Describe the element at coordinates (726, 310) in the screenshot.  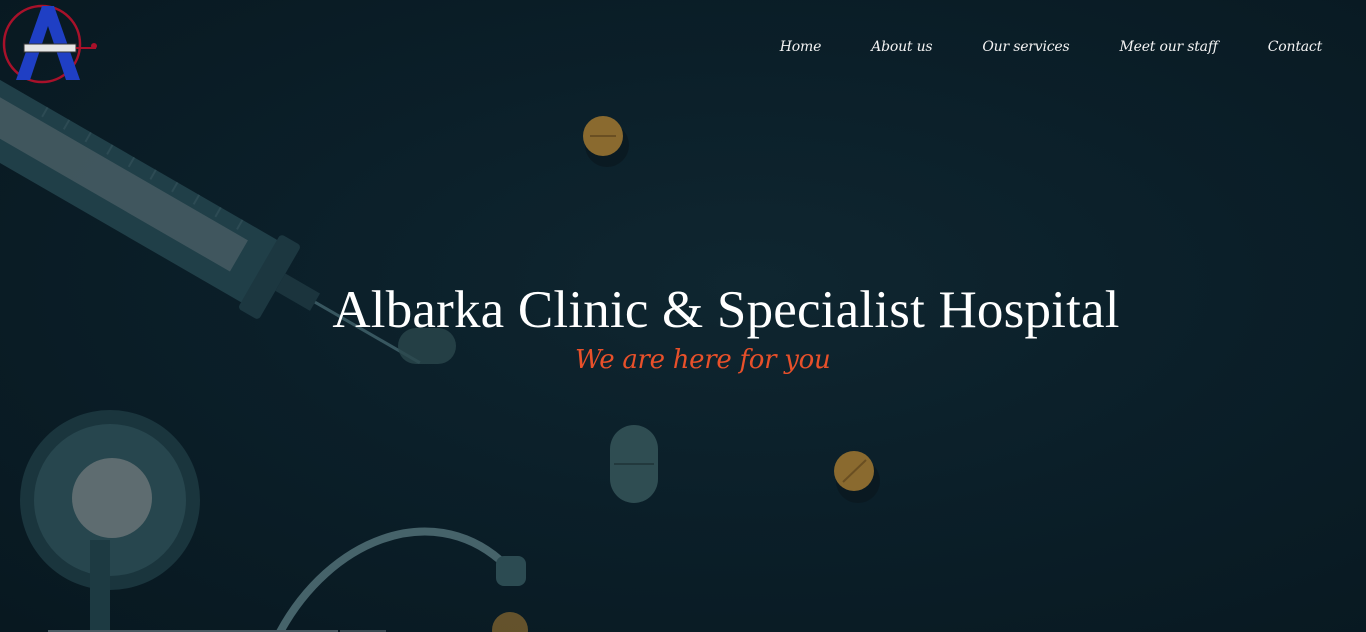
I see `hero-title: Albarka Clinic & Specialist Hospital` at that location.